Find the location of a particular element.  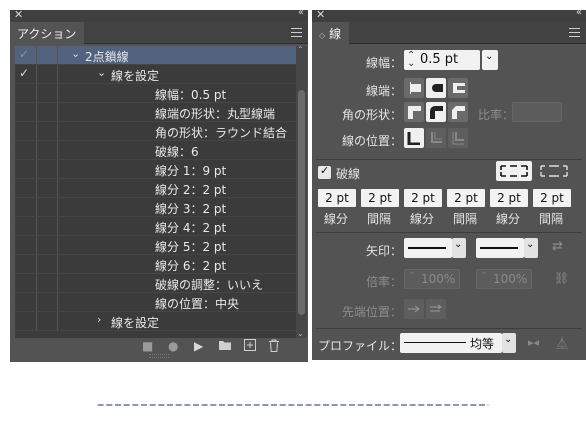

stroke-tab-bar: ◇ 線 is located at coordinates (449, 33).